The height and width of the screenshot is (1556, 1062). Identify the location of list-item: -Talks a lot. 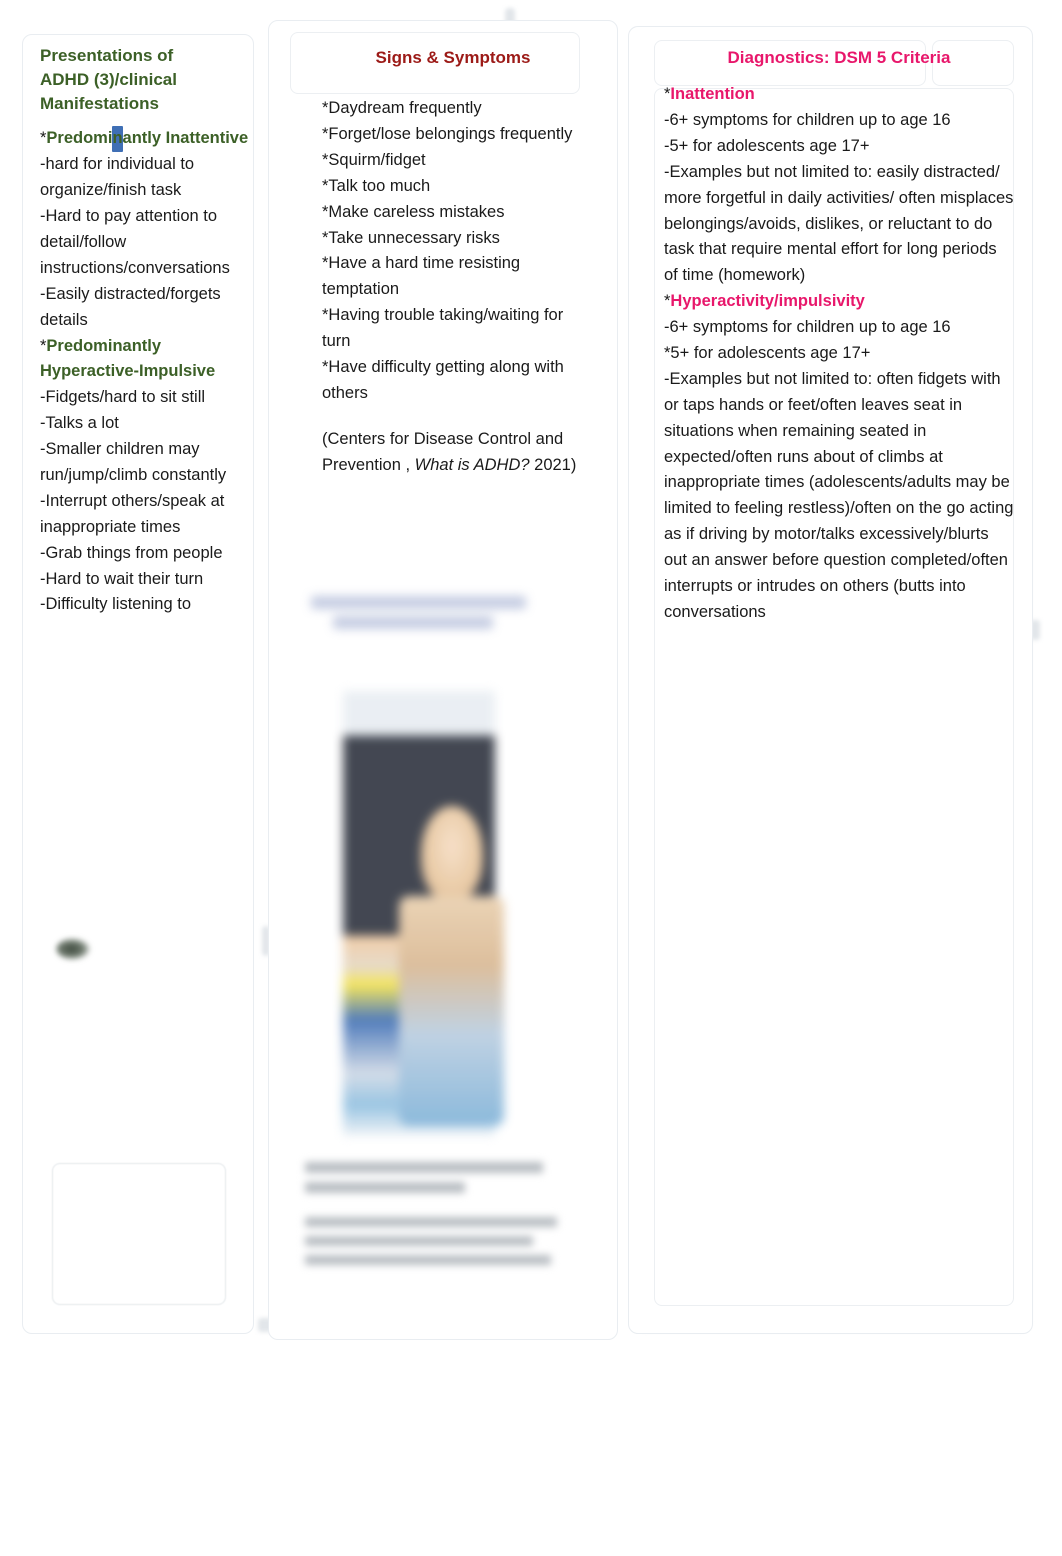
(79, 423).